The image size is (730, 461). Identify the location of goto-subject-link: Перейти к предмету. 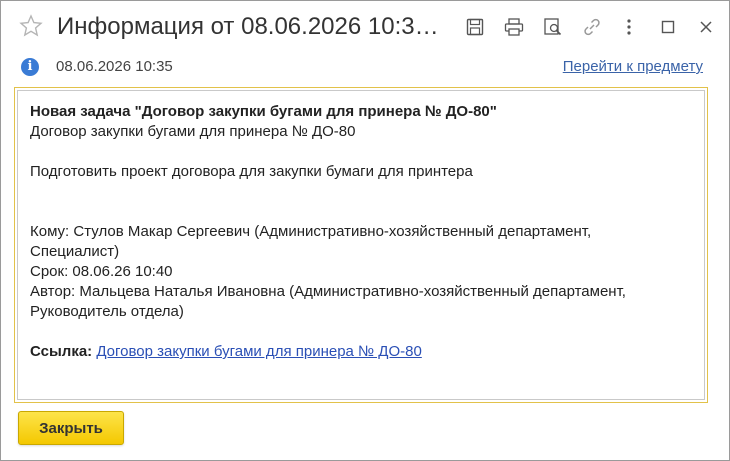
(633, 66).